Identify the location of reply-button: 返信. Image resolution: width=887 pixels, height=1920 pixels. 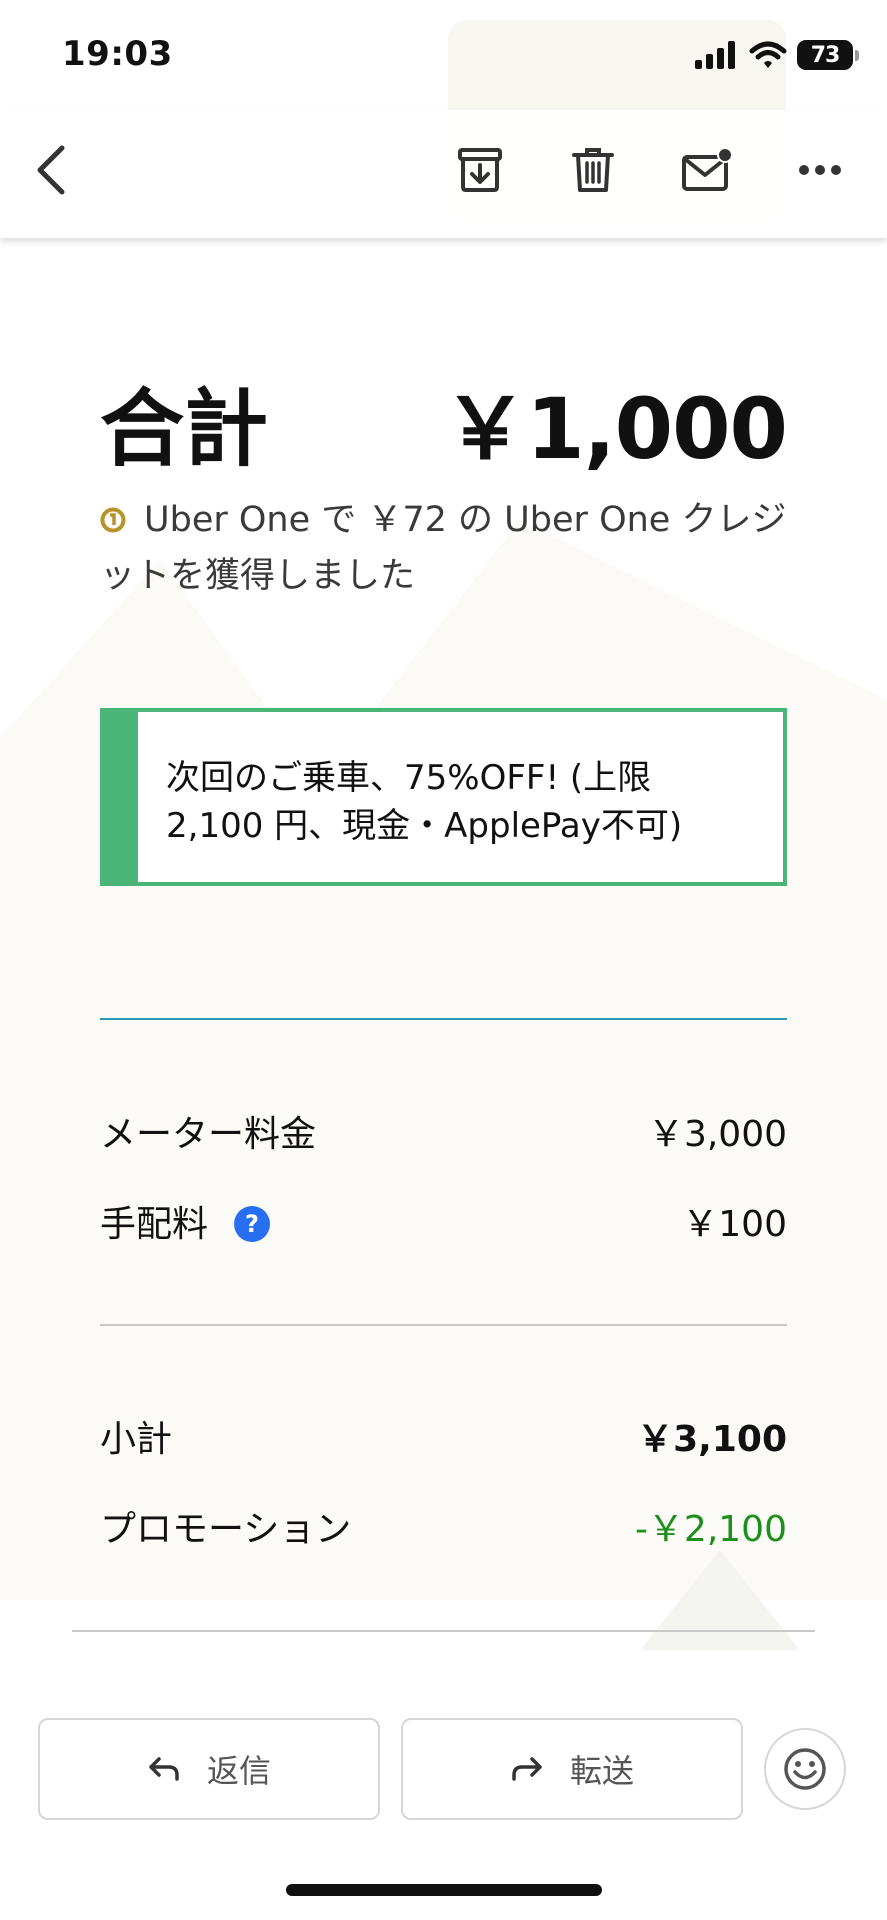
(209, 1769).